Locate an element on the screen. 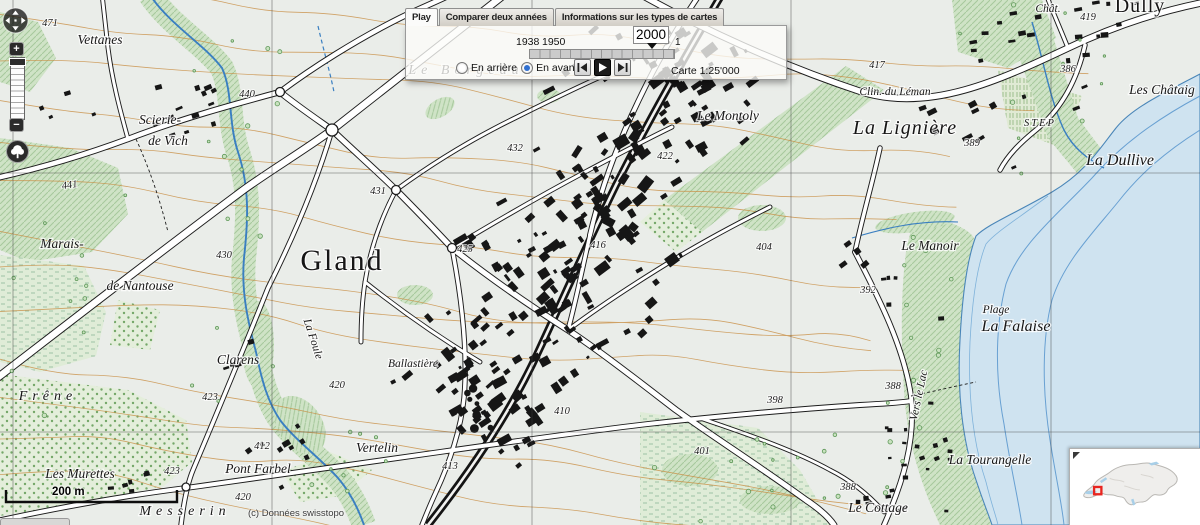 The image size is (1200, 525). step-back-button is located at coordinates (582, 67).